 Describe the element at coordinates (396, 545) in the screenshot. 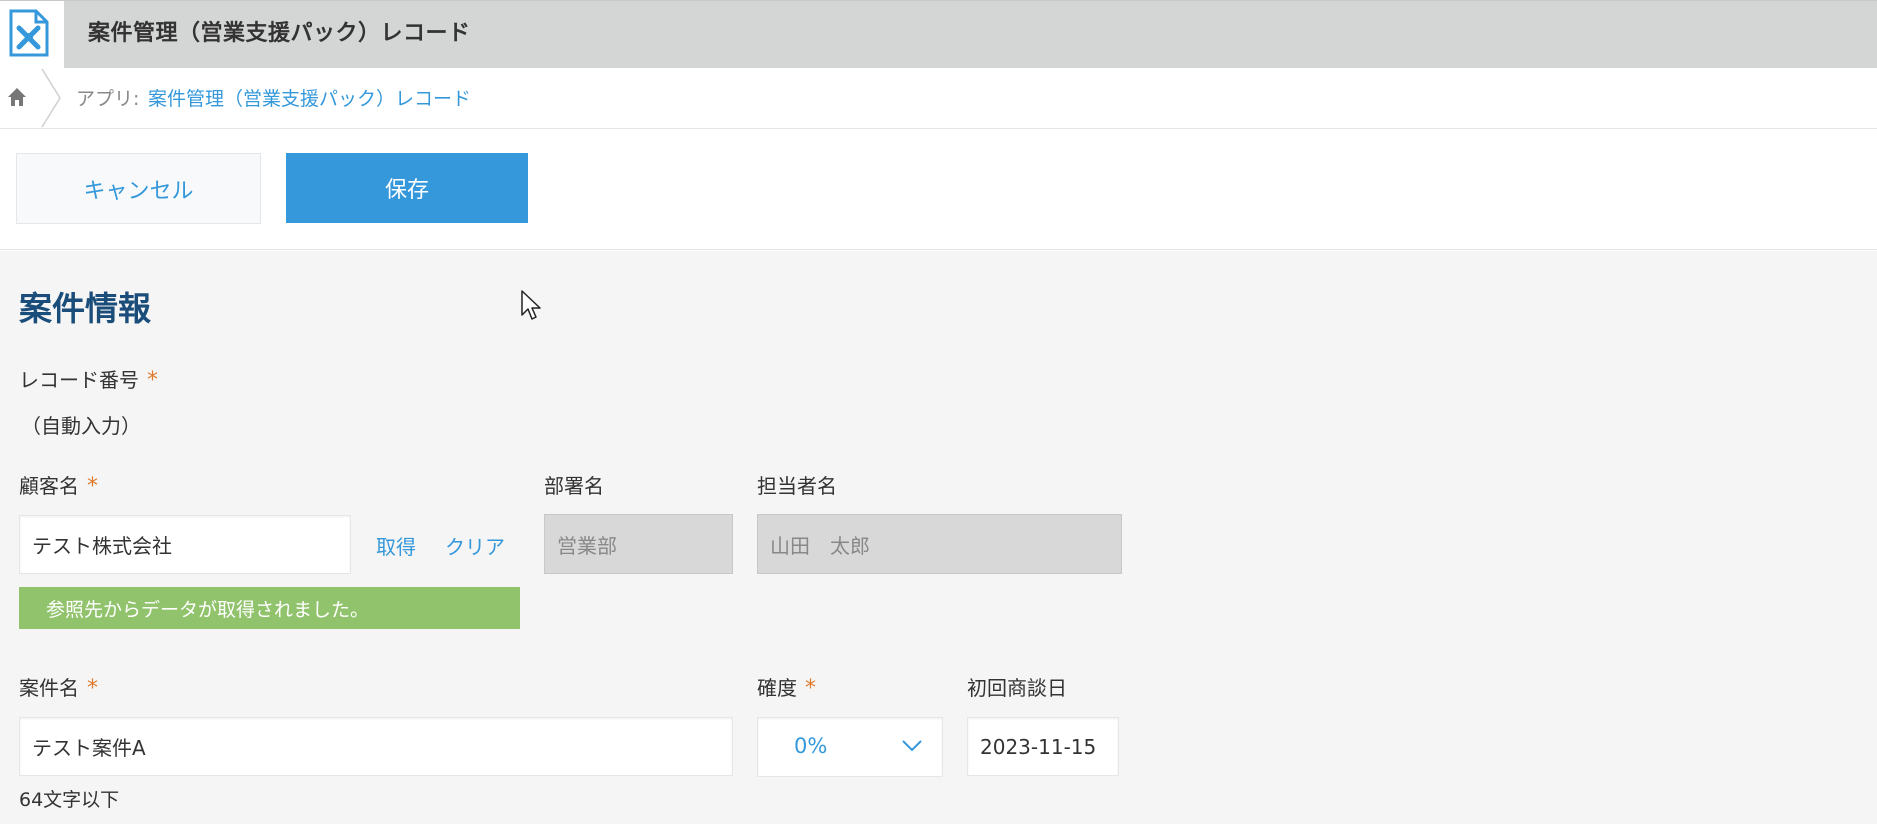

I see `fetch-link: 取得` at that location.